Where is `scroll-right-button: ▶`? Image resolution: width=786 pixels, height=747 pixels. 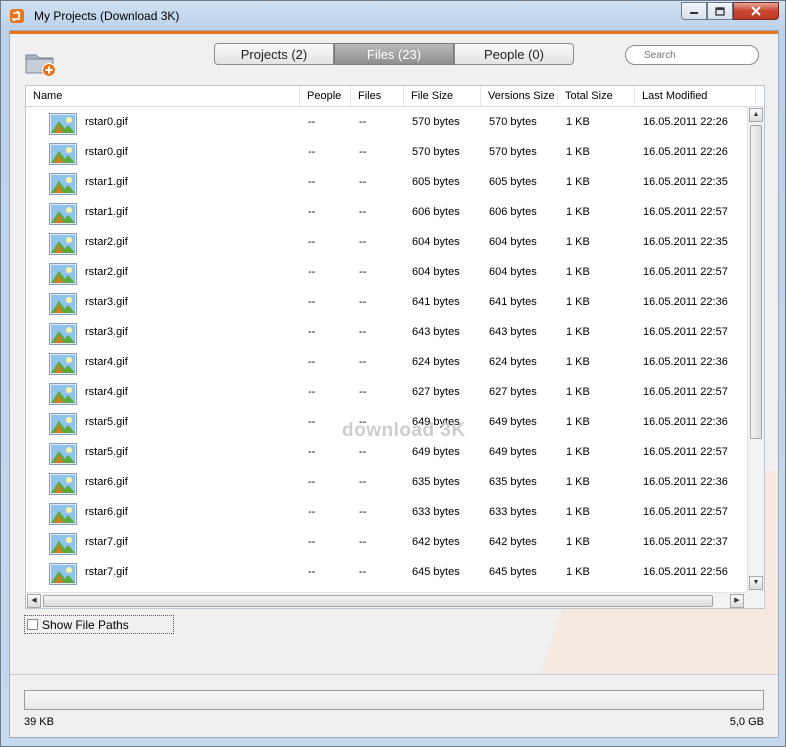 scroll-right-button: ▶ is located at coordinates (737, 601).